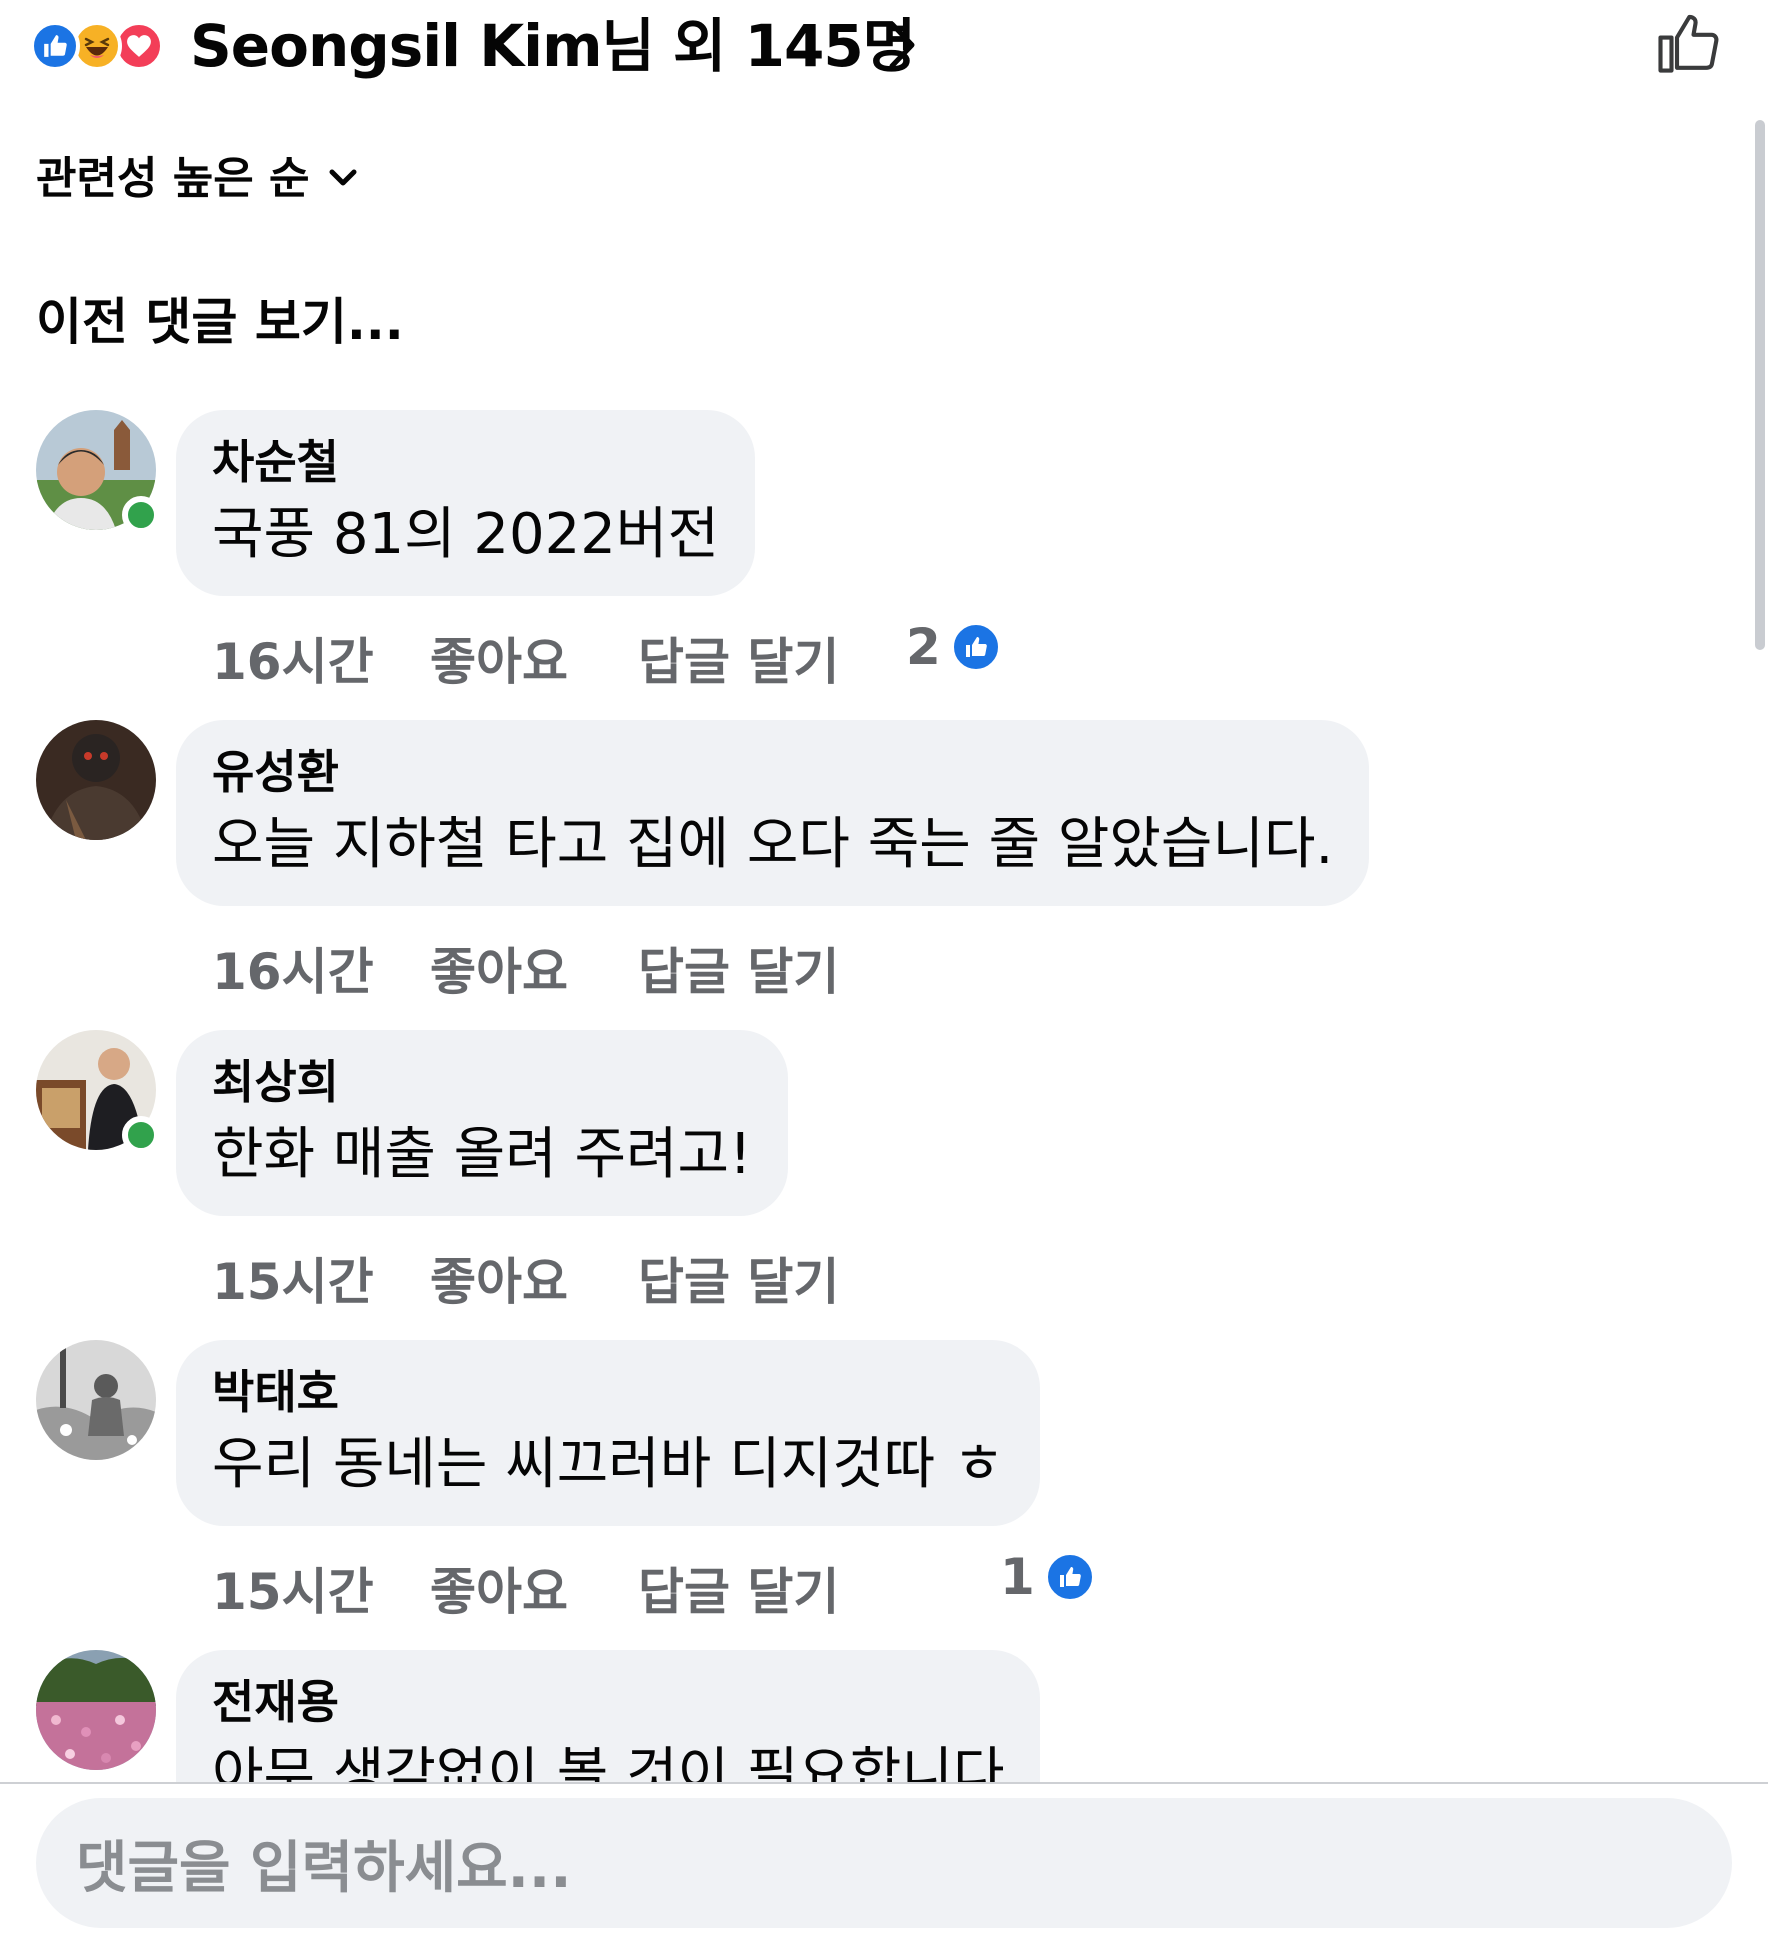 The width and height of the screenshot is (1768, 1943). I want to click on thumbs-up-outline-icon, so click(1688, 45).